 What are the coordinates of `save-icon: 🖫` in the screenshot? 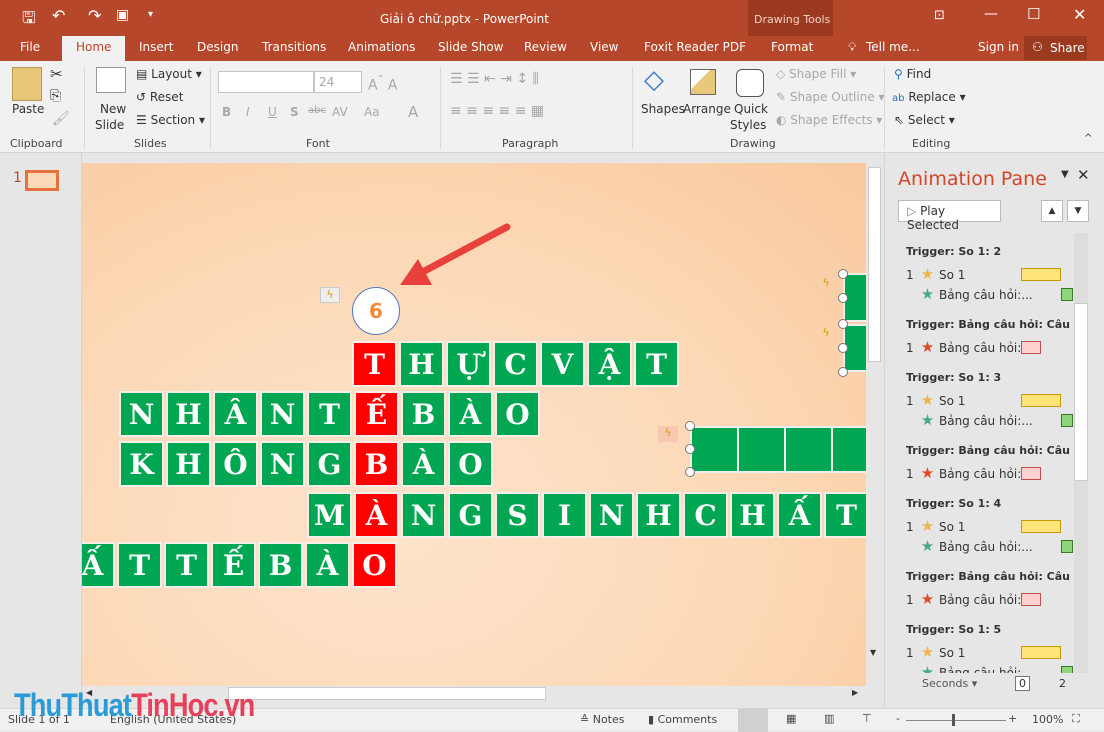 It's located at (29, 20).